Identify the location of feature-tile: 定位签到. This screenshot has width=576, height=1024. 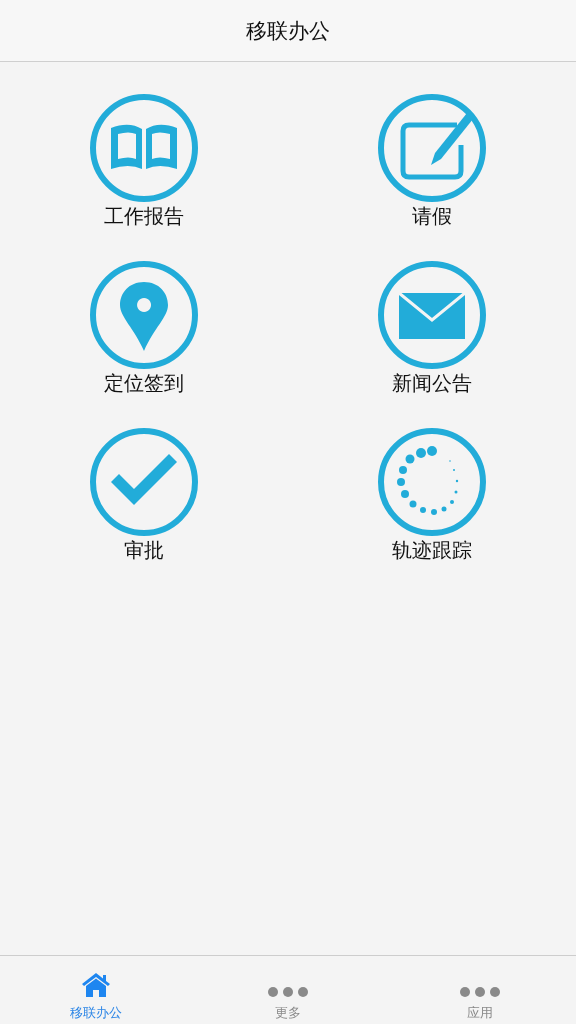
(144, 328).